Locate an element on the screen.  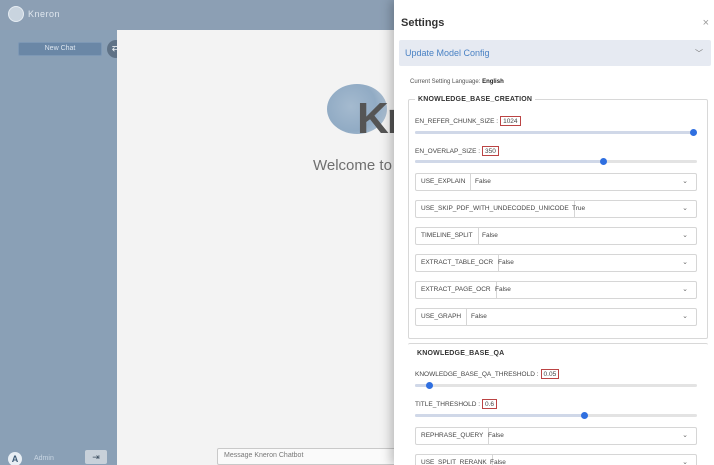
select-value: True is located at coordinates (579, 208).